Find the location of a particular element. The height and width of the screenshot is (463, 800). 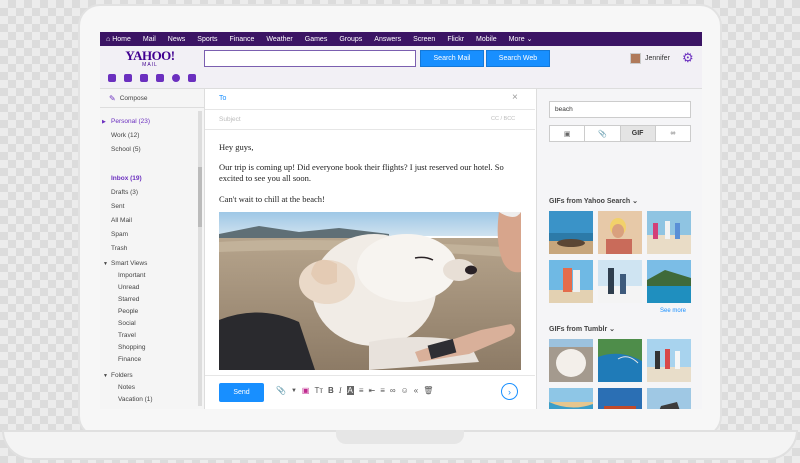

emoji-icon: ☺ is located at coordinates (405, 390).